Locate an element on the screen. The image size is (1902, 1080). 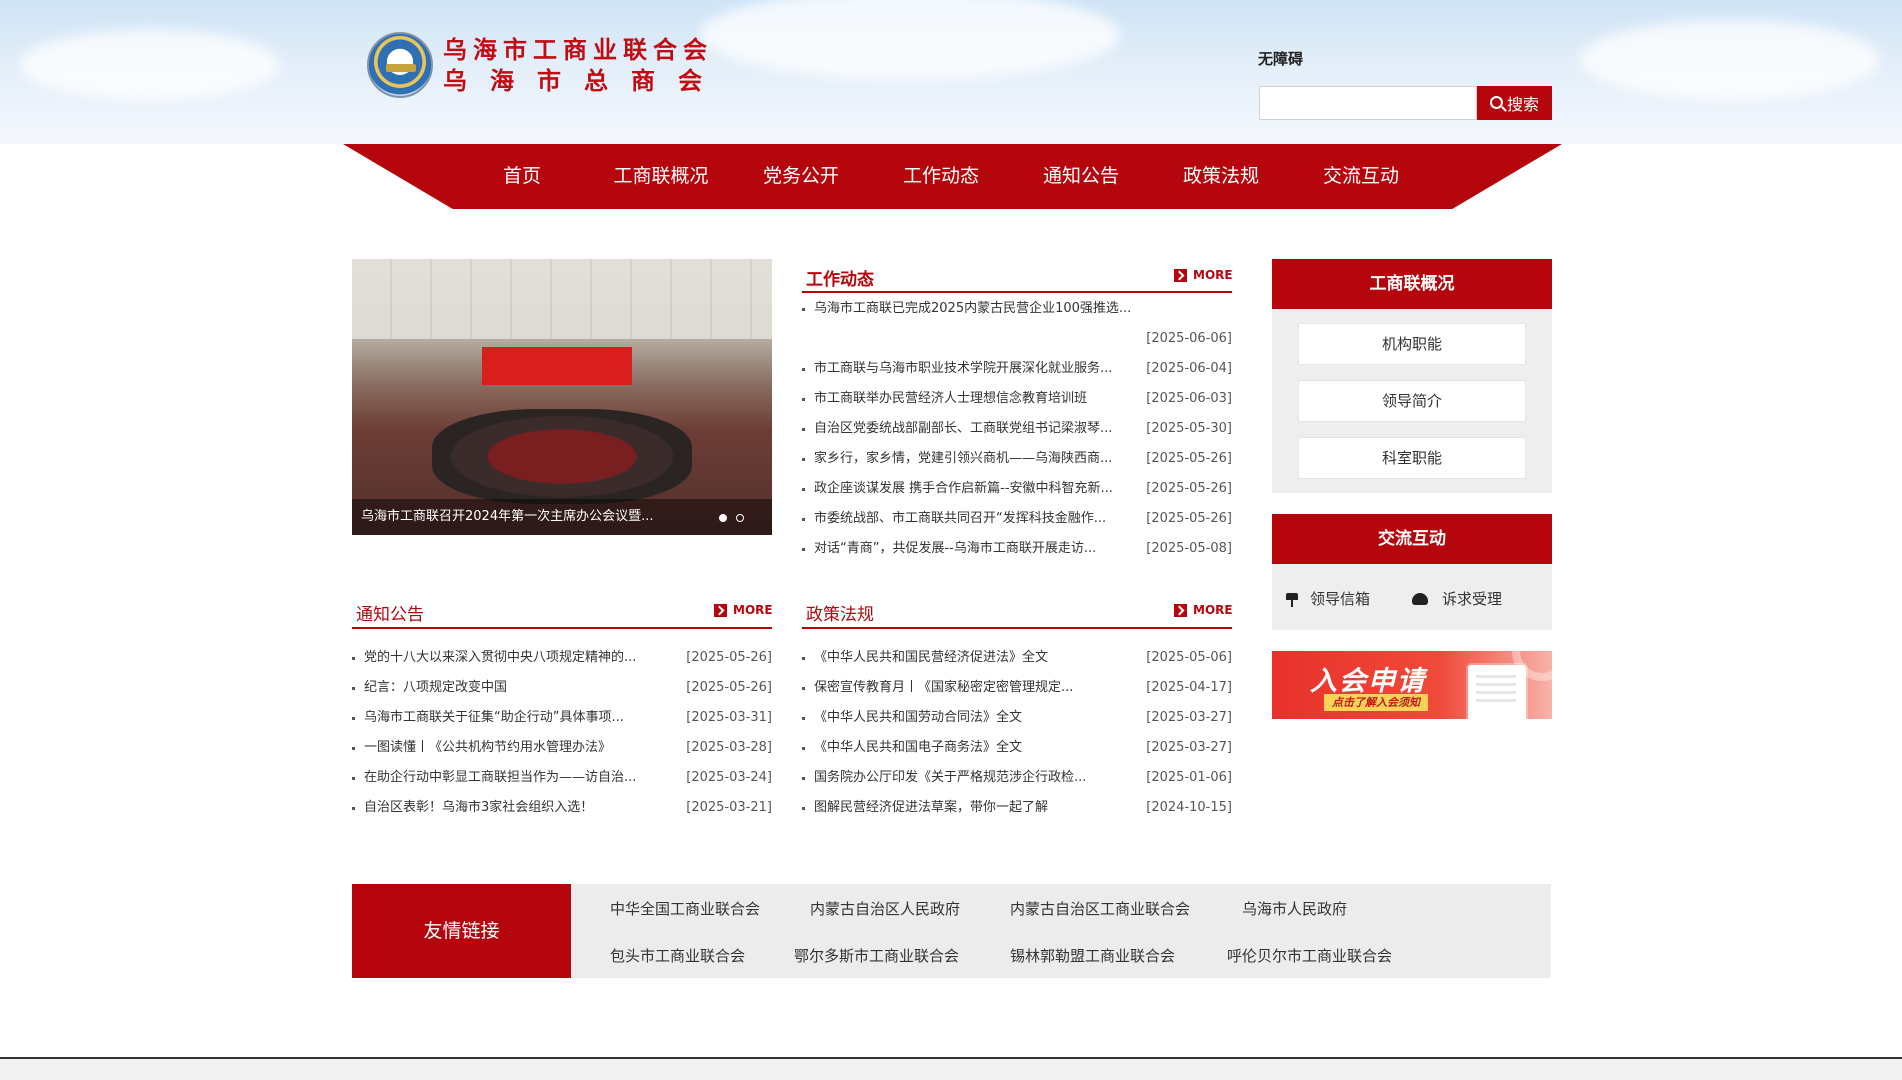
notices-more-link: MORE is located at coordinates (743, 610).